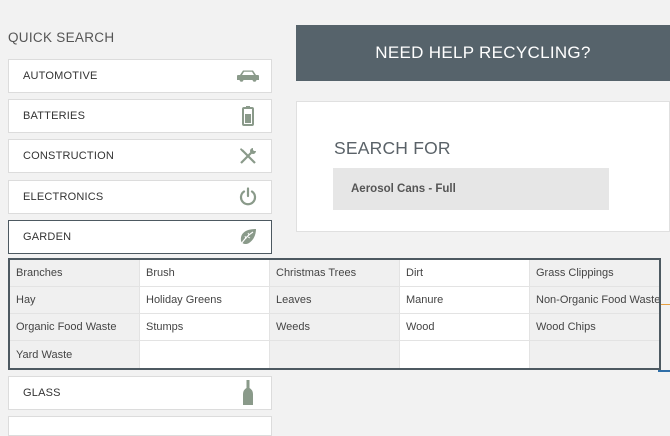 This screenshot has height=436, width=670. What do you see at coordinates (465, 300) in the screenshot?
I see `dropdown-item: Manure` at bounding box center [465, 300].